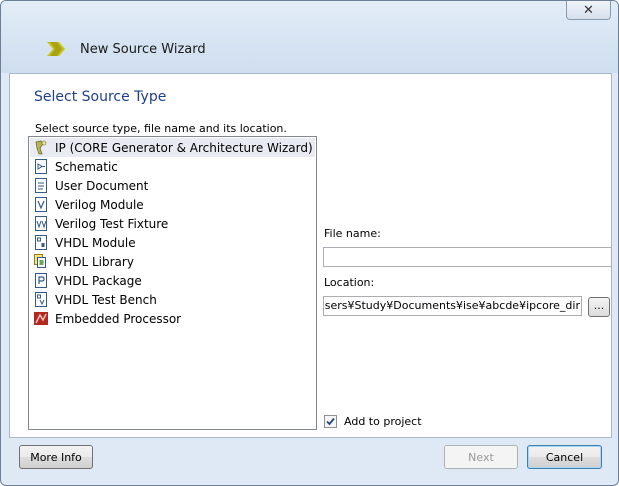 The image size is (619, 486). Describe the element at coordinates (564, 457) in the screenshot. I see `cancel-button: Cancel` at that location.